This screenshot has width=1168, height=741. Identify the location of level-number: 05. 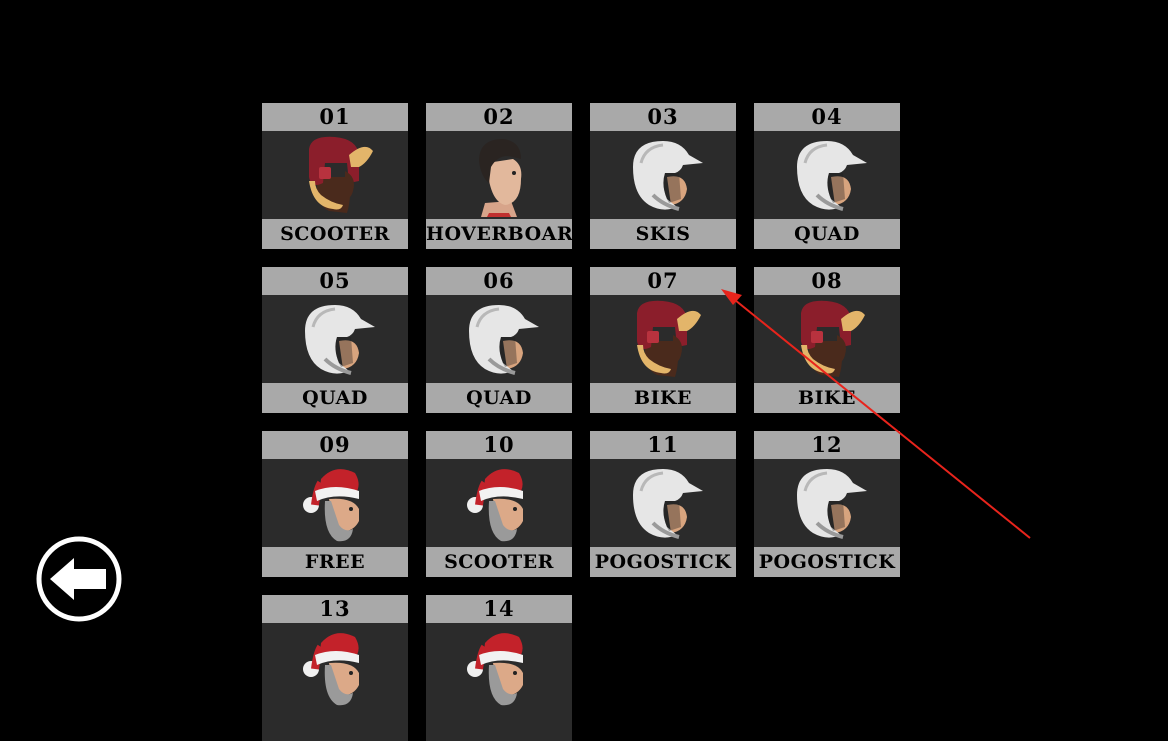
(335, 281).